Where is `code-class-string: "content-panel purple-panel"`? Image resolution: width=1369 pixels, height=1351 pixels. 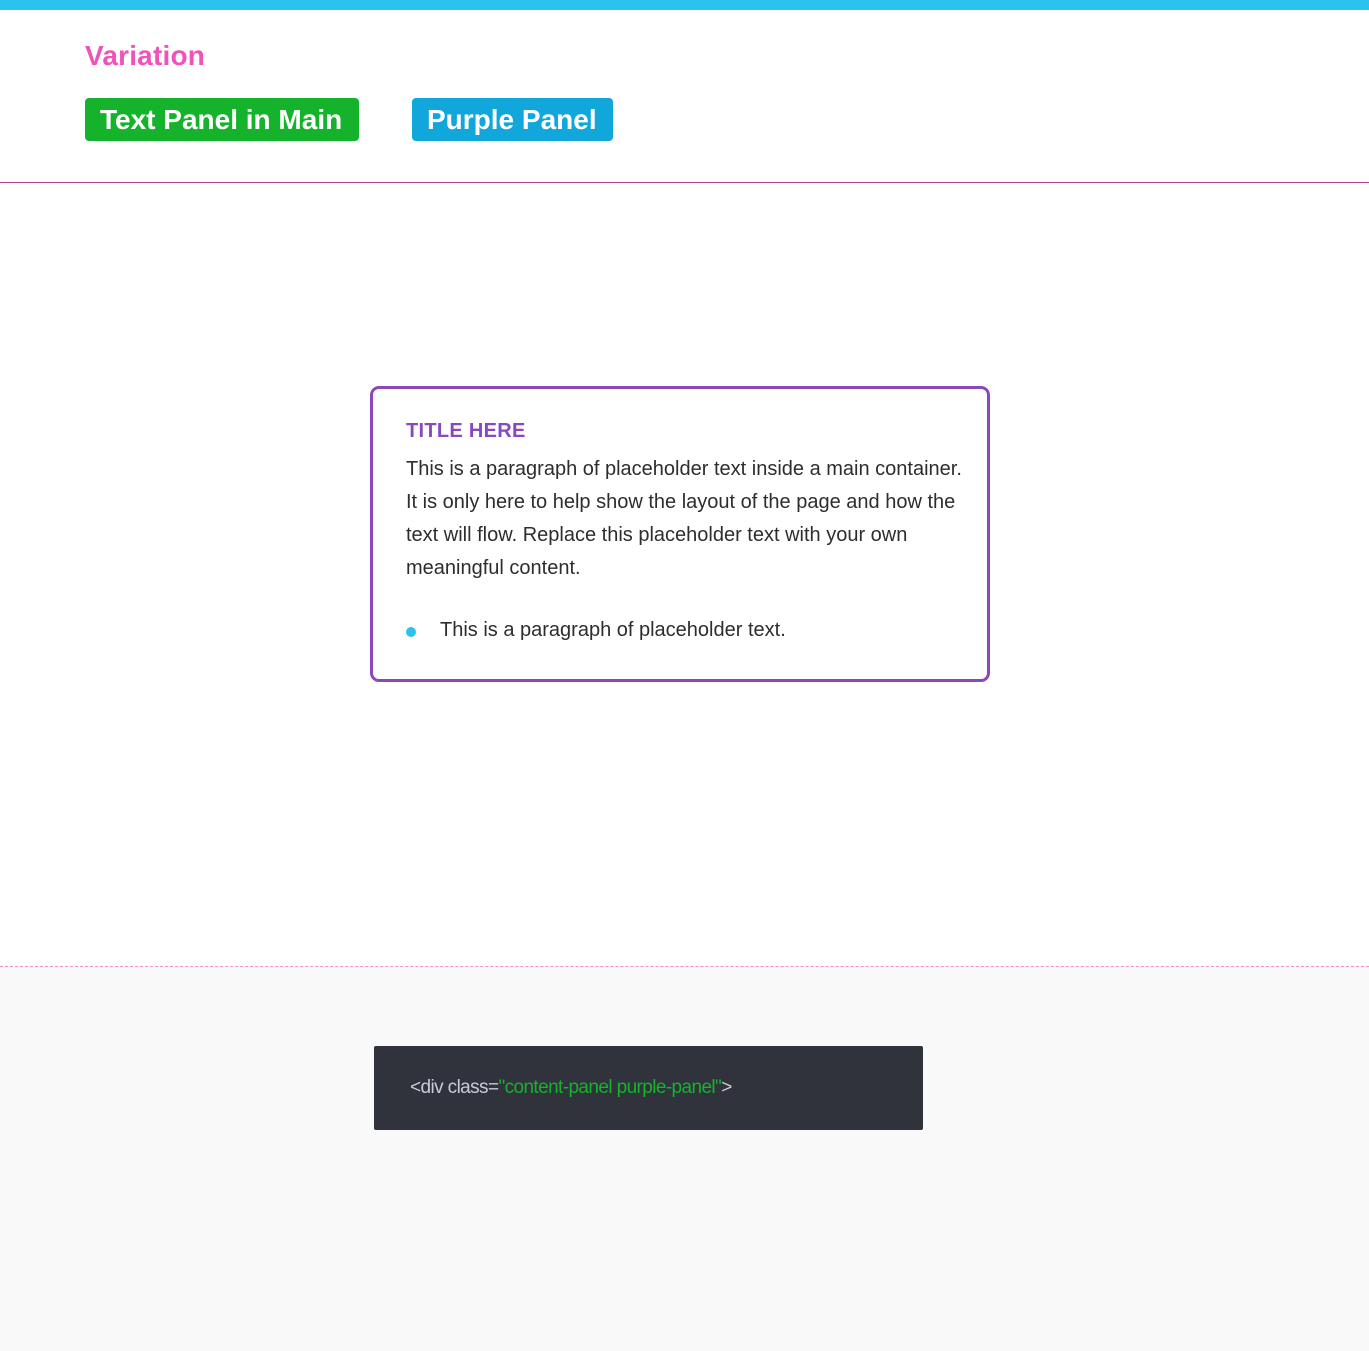 code-class-string: "content-panel purple-panel" is located at coordinates (610, 1087).